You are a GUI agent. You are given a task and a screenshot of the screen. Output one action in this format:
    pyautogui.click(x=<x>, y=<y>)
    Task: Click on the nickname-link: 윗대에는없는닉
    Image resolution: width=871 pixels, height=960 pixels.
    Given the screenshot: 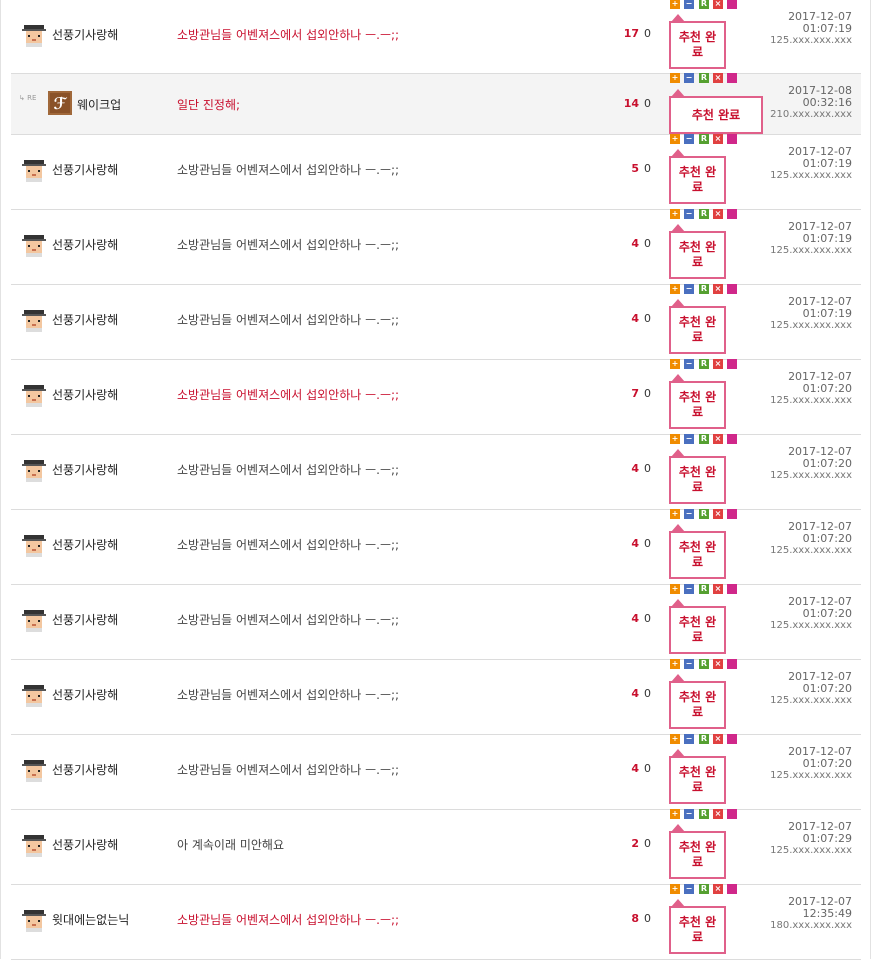 What is the action you would take?
    pyautogui.click(x=90, y=919)
    